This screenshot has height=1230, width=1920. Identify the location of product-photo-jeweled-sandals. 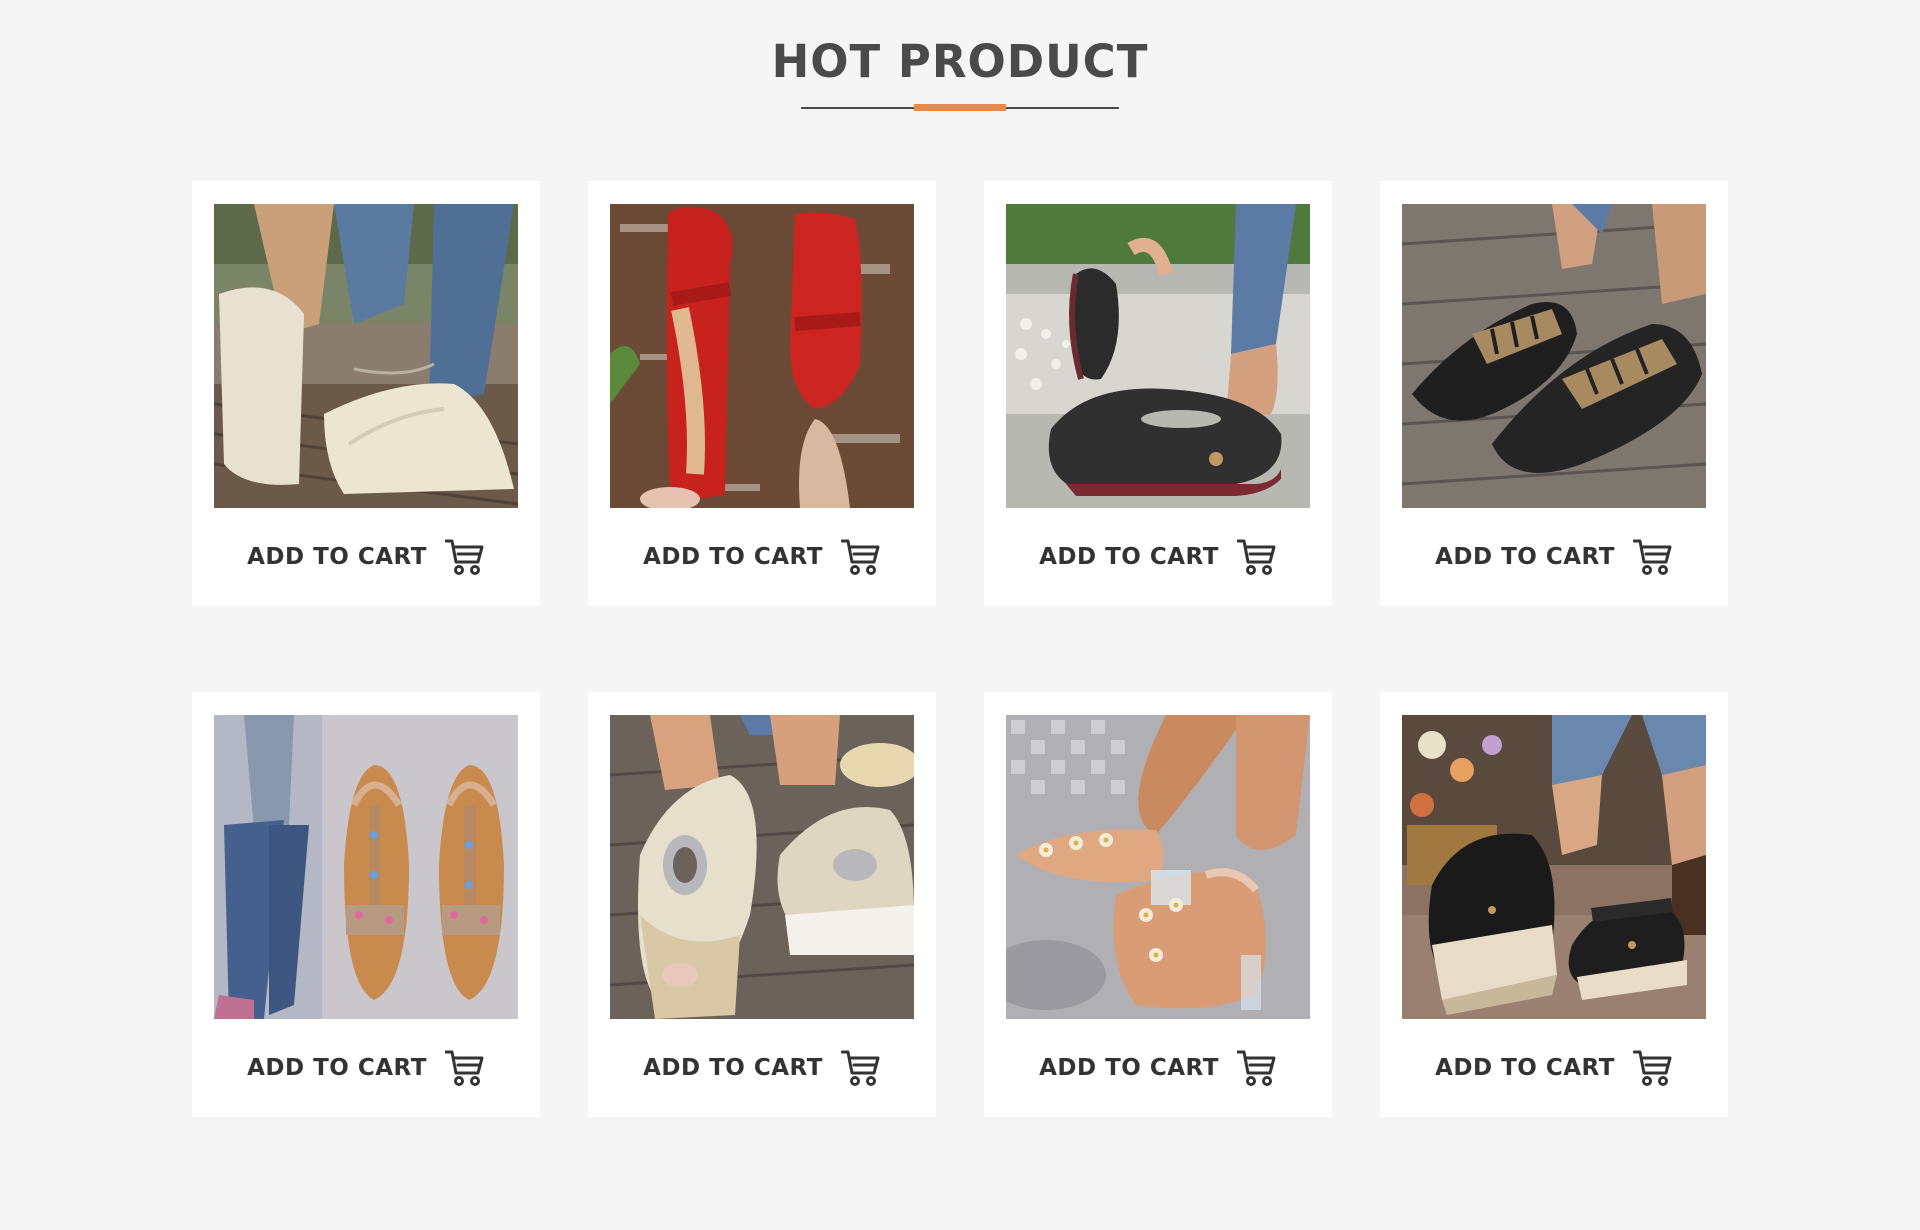
(366, 867).